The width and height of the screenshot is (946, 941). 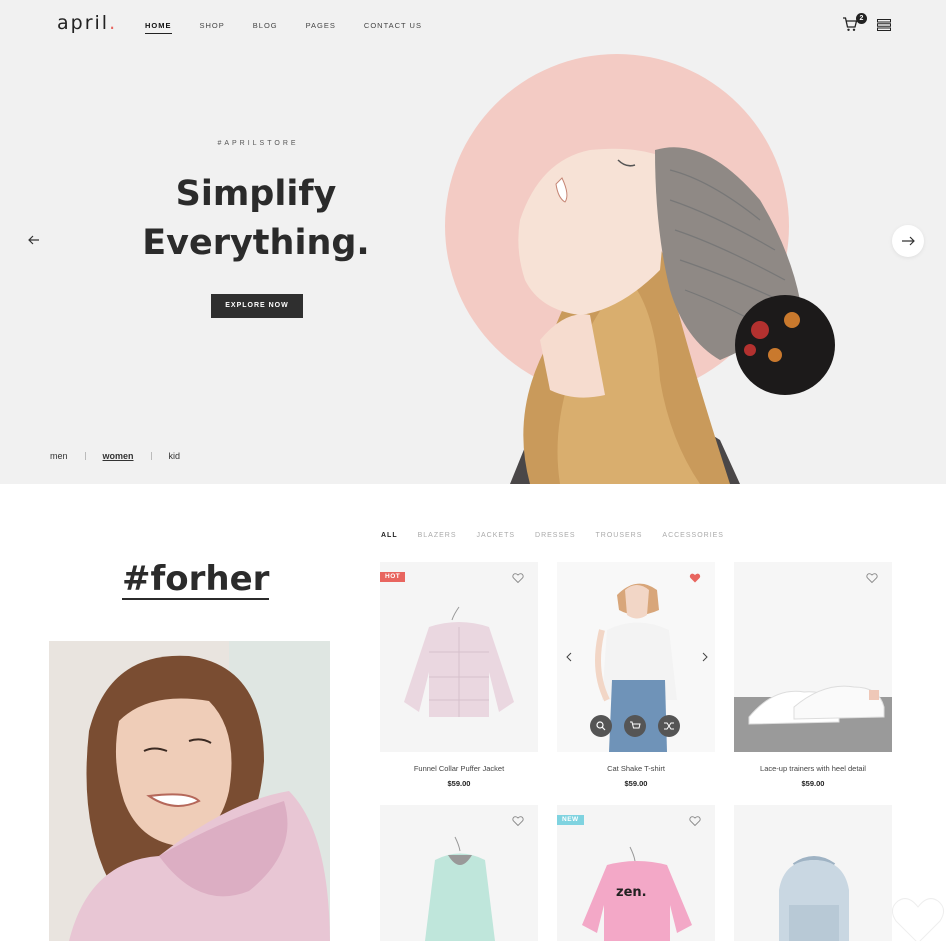 What do you see at coordinates (34, 240) in the screenshot?
I see `arrow-left-icon` at bounding box center [34, 240].